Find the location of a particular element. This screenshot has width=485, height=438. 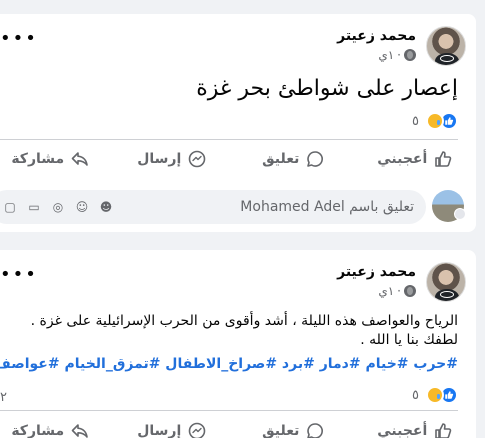

comment-composer: تعليق باسم Mohamed Adel ▢ ▭ ◎ ☺ ☻ is located at coordinates (238, 206).